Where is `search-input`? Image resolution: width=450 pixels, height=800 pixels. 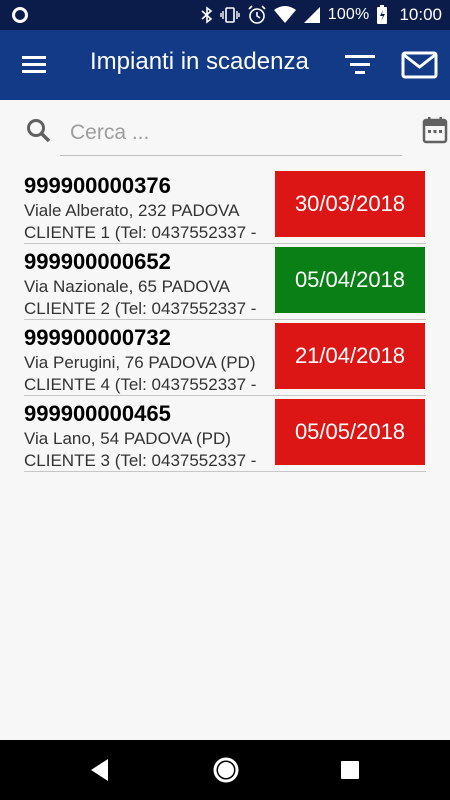
search-input is located at coordinates (231, 133).